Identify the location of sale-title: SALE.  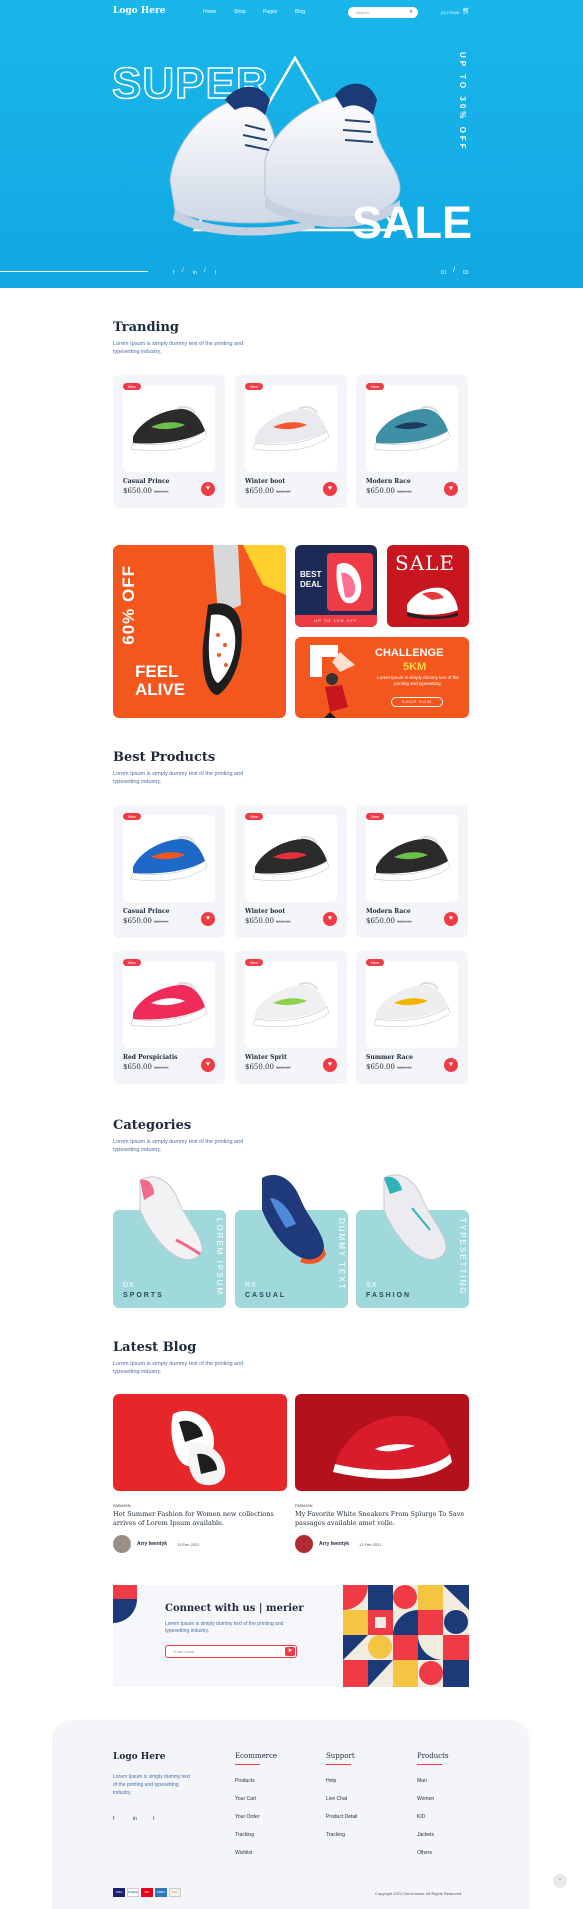
(412, 222).